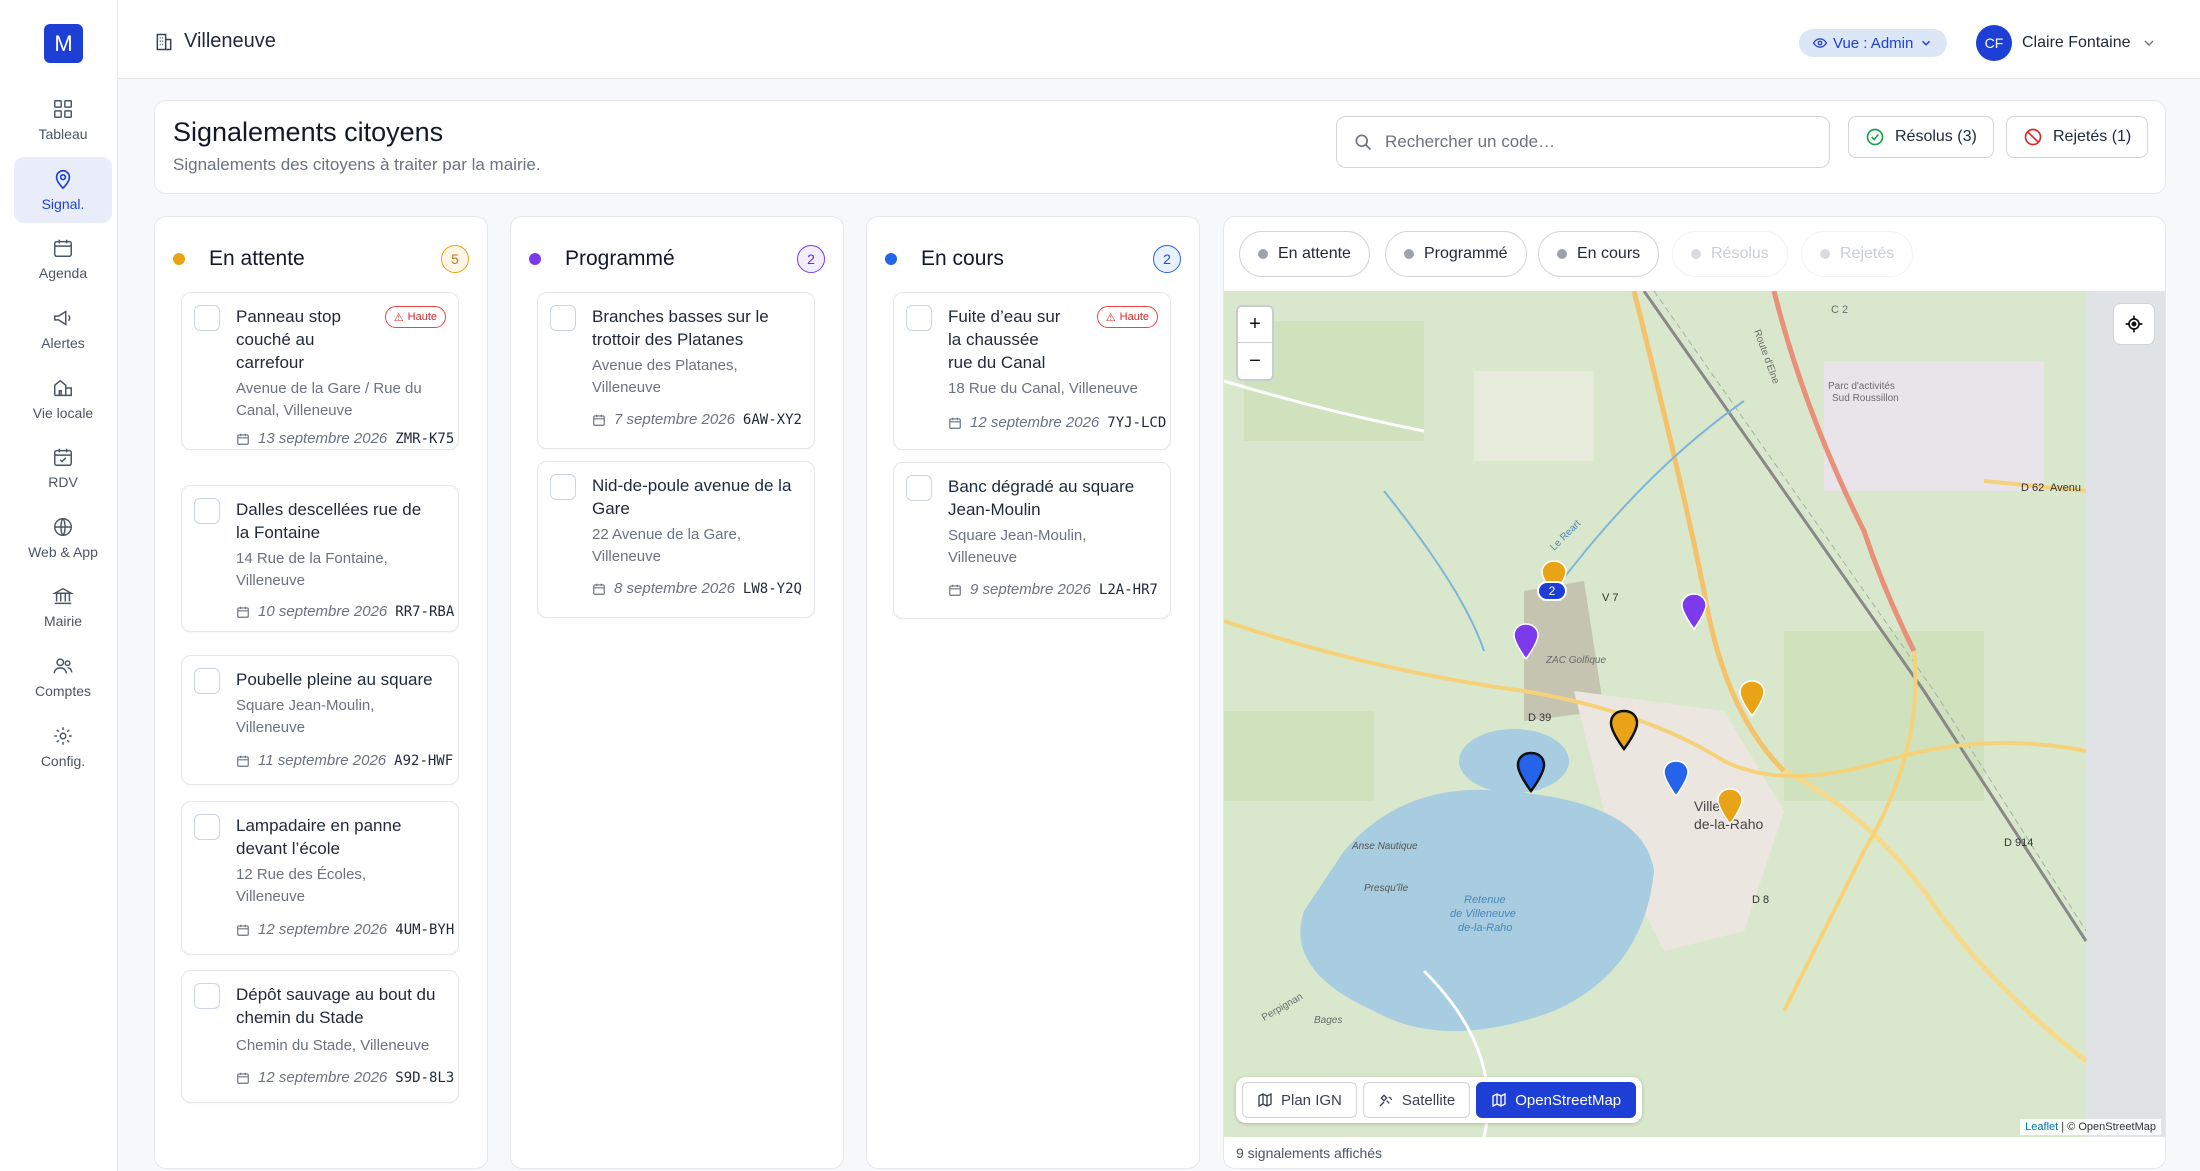  Describe the element at coordinates (63, 388) in the screenshot. I see `map-icon` at that location.